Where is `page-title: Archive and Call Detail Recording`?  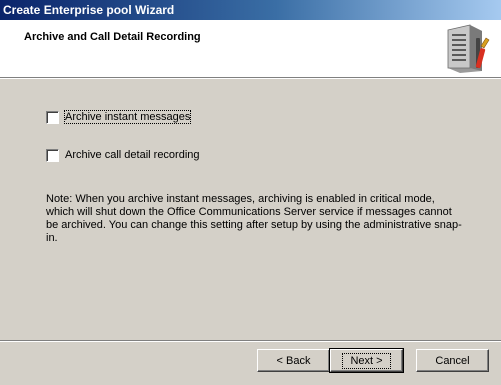 page-title: Archive and Call Detail Recording is located at coordinates (112, 37).